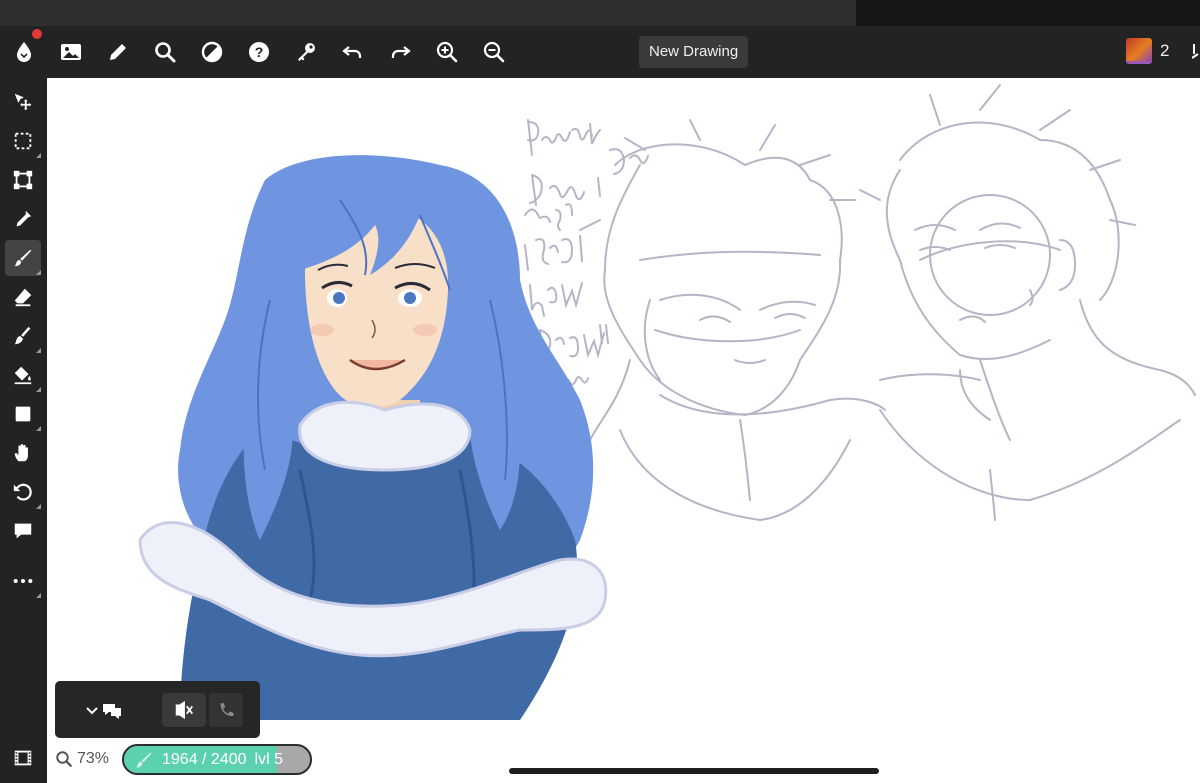 Image resolution: width=1200 pixels, height=783 pixels. I want to click on square-icon, so click(23, 414).